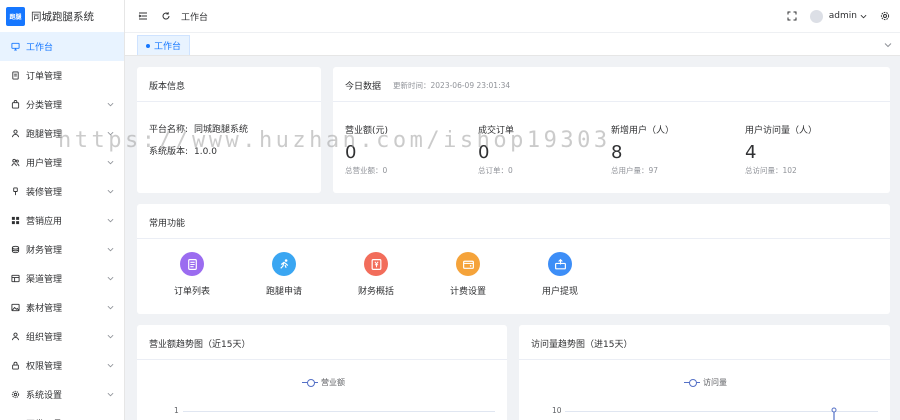  I want to click on stat-label: 成交订单, so click(496, 131).